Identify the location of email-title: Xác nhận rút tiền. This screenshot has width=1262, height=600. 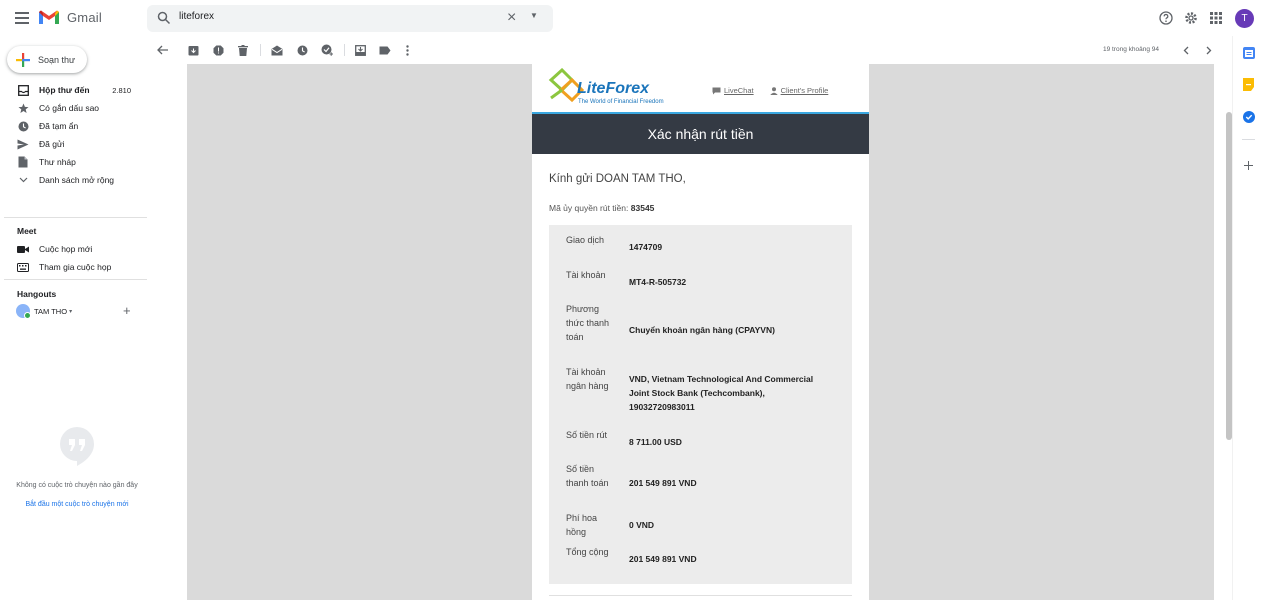
(700, 134).